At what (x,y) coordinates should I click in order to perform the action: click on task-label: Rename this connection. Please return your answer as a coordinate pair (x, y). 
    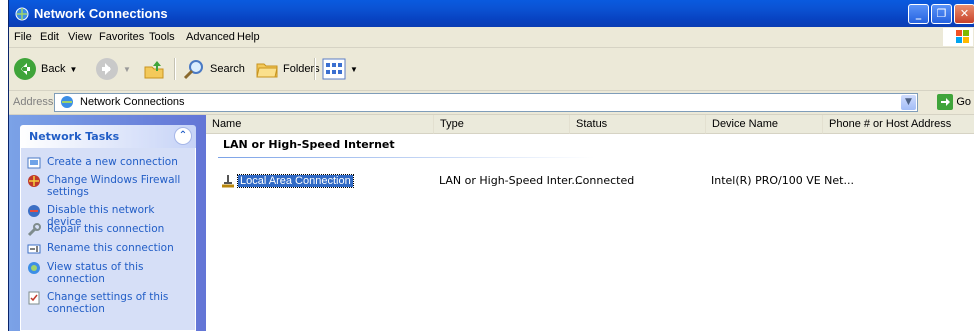
    Looking at the image, I should click on (110, 248).